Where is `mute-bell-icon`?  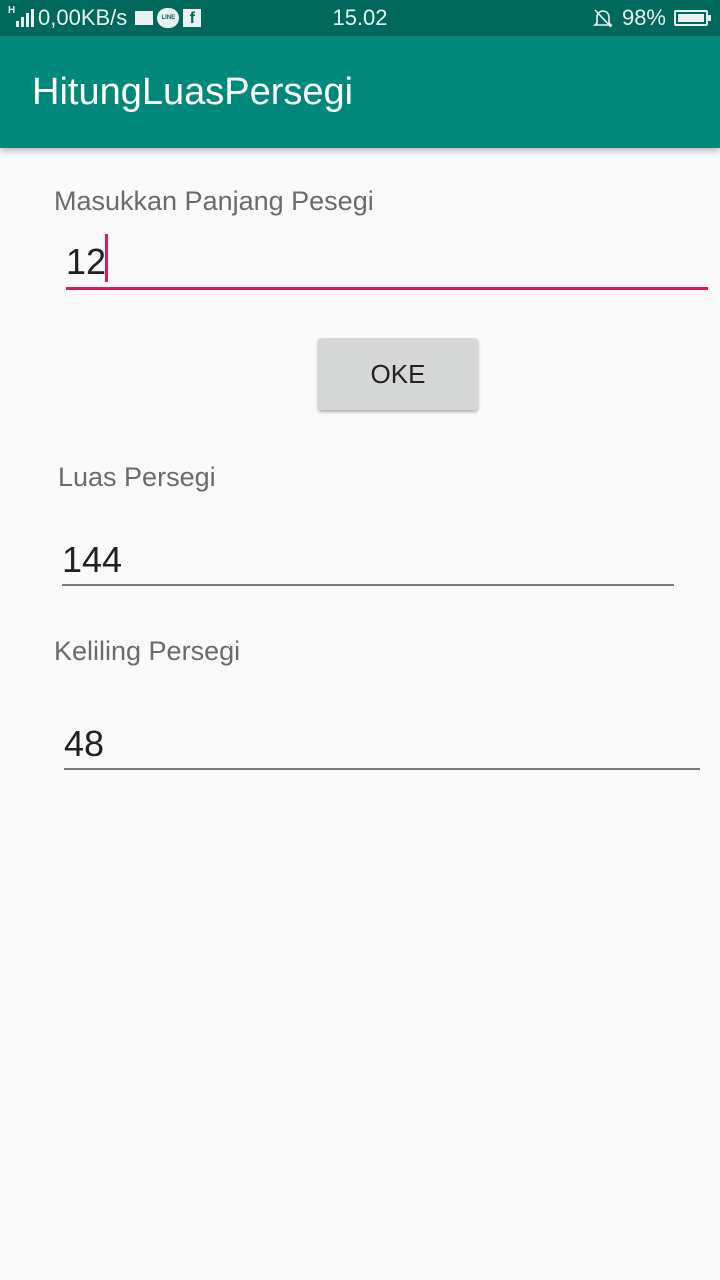
mute-bell-icon is located at coordinates (603, 18).